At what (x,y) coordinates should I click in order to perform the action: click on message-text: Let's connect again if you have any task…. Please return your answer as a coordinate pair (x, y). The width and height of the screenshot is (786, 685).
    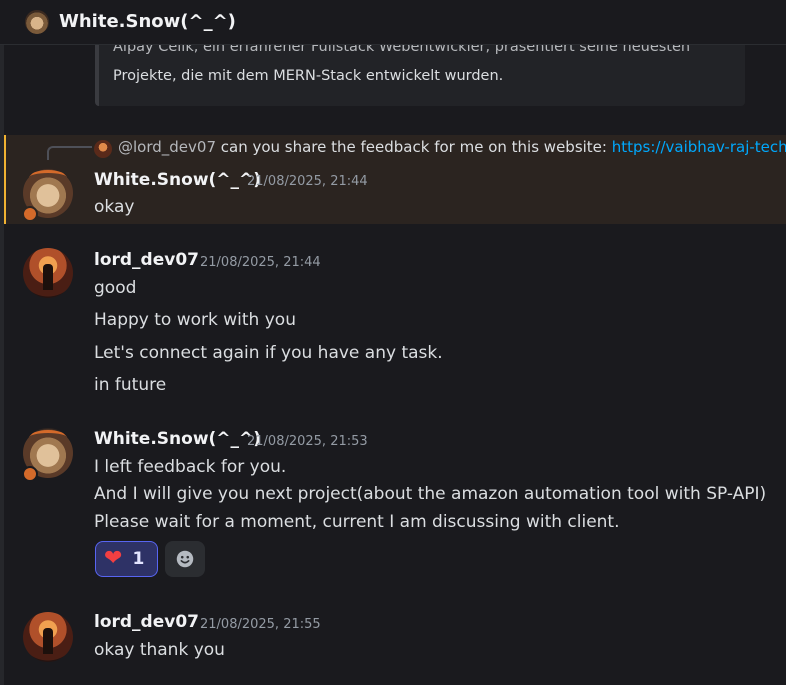
    Looking at the image, I should click on (268, 353).